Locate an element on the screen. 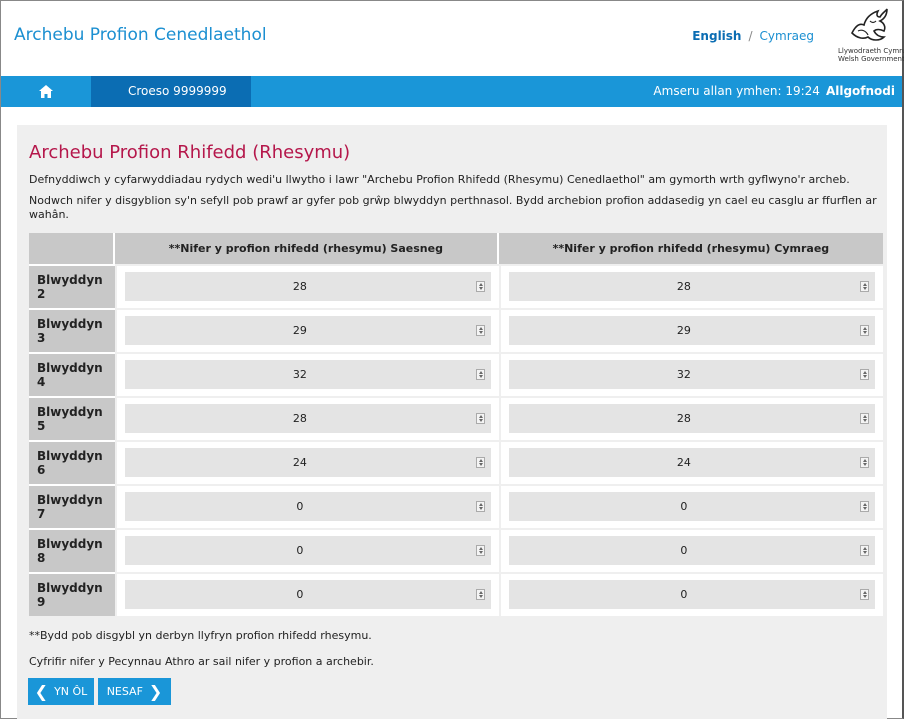 The height and width of the screenshot is (719, 904). english-quantity-value: 32 is located at coordinates (308, 374).